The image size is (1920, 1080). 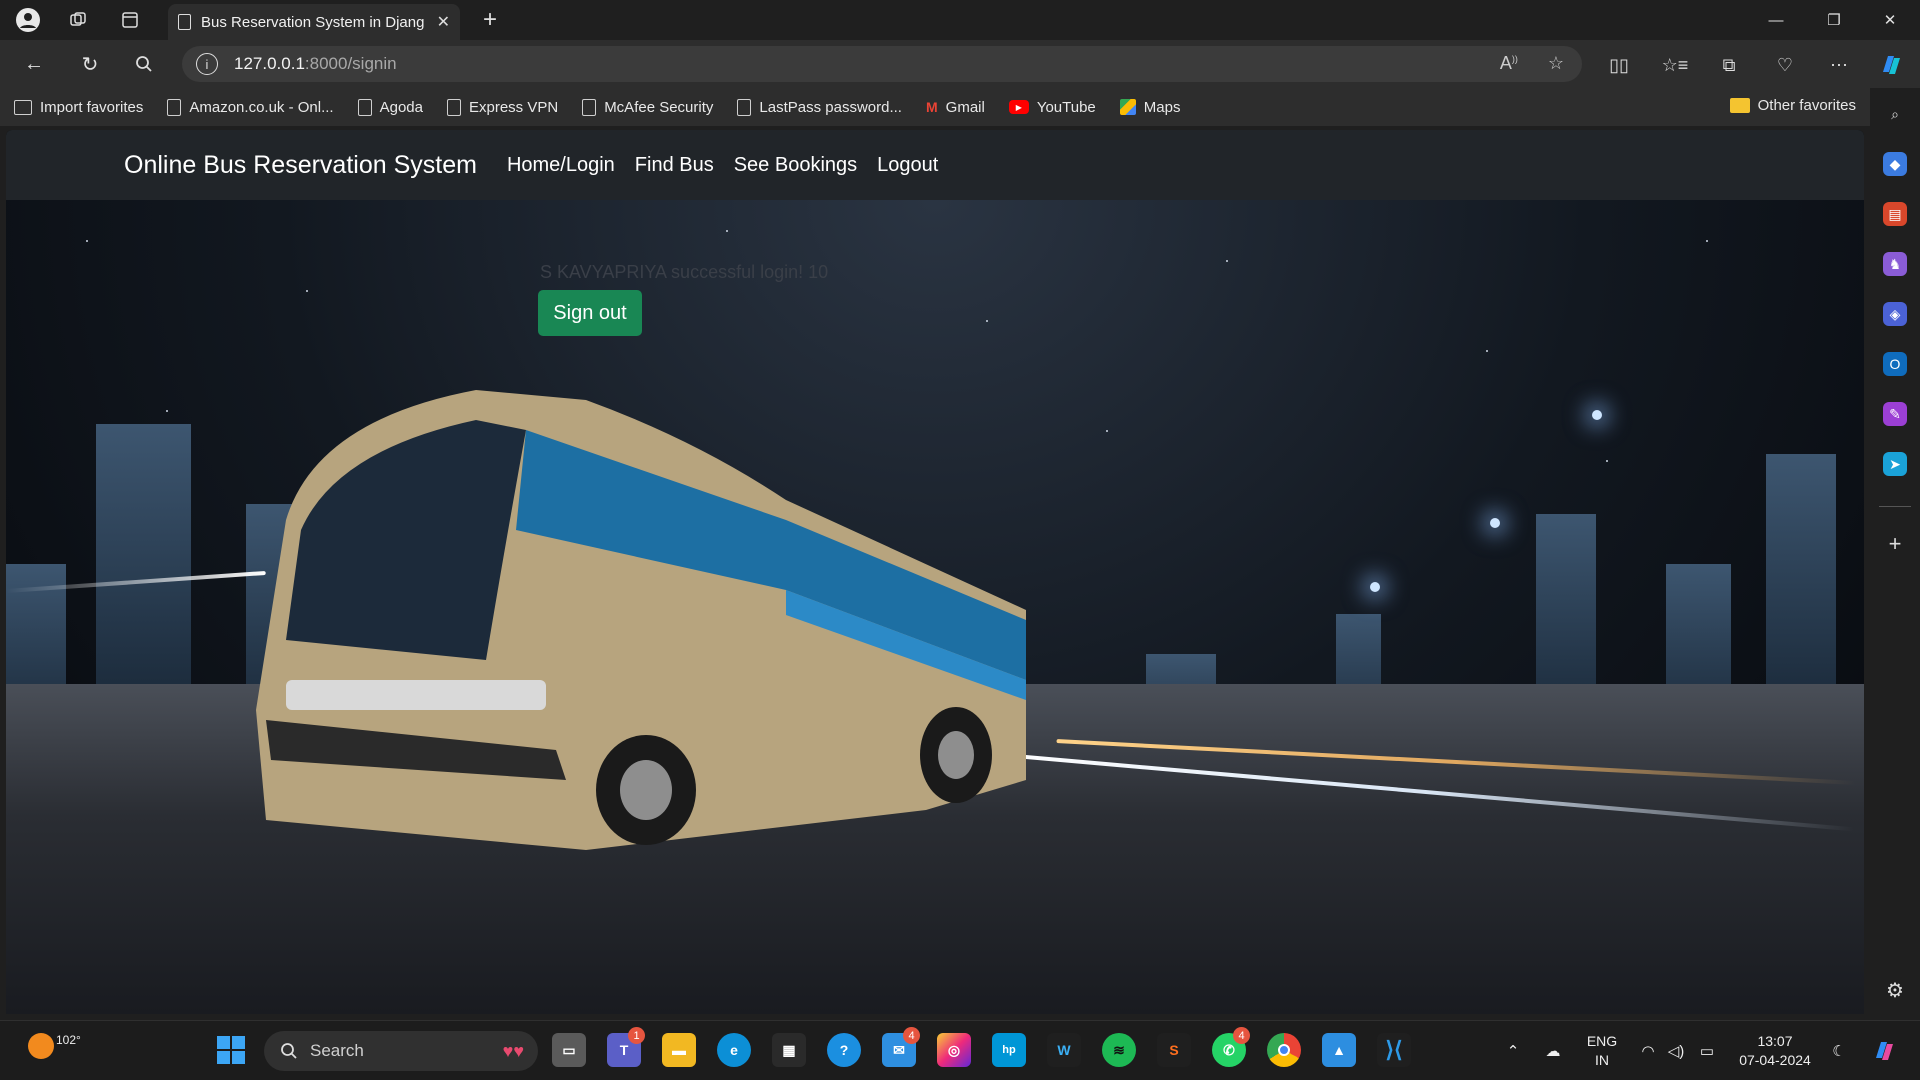 What do you see at coordinates (1553, 1050) in the screenshot?
I see `onedrive-icon: ☁` at bounding box center [1553, 1050].